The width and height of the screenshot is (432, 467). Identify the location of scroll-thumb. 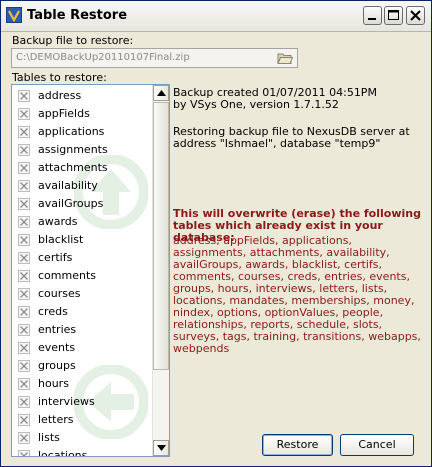
(161, 236).